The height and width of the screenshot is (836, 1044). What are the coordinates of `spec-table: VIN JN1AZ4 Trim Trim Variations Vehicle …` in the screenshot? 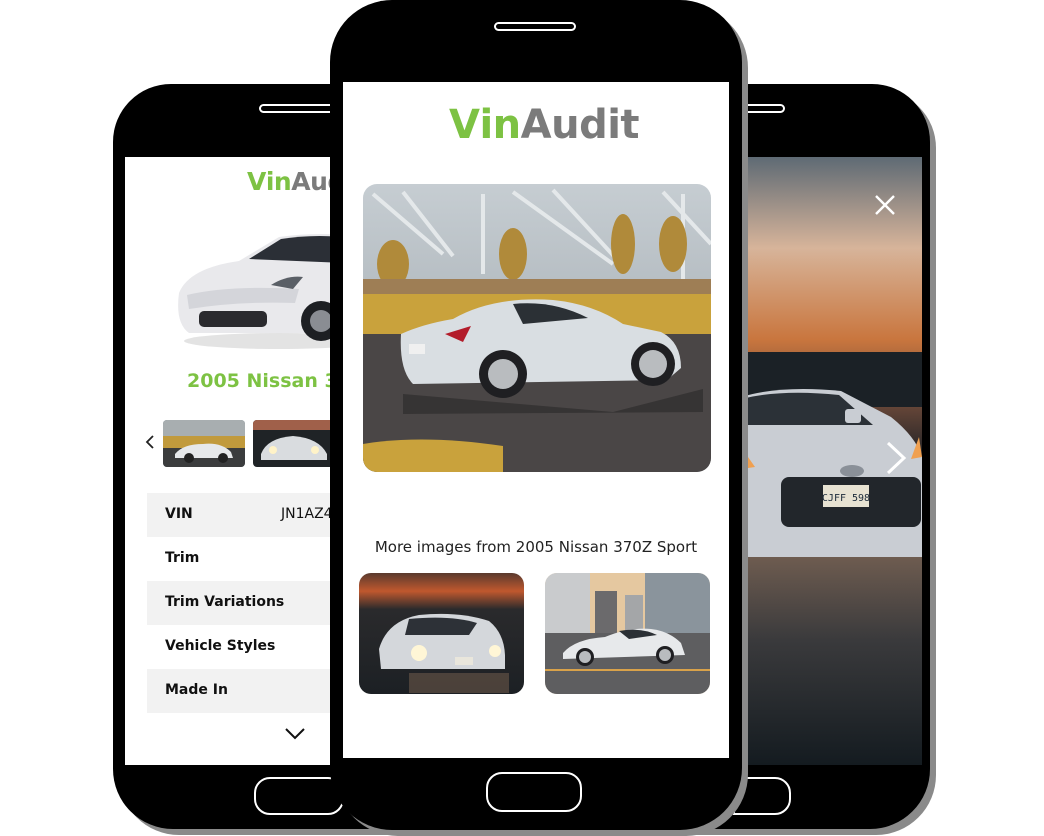 It's located at (238, 603).